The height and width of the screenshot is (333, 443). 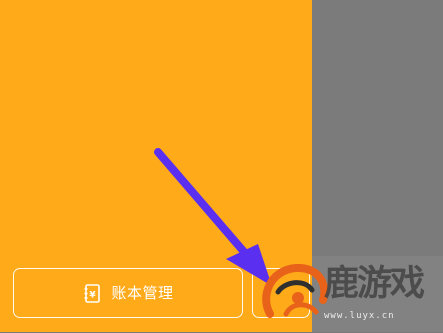 I want to click on overlay-shade, so click(x=377, y=294).